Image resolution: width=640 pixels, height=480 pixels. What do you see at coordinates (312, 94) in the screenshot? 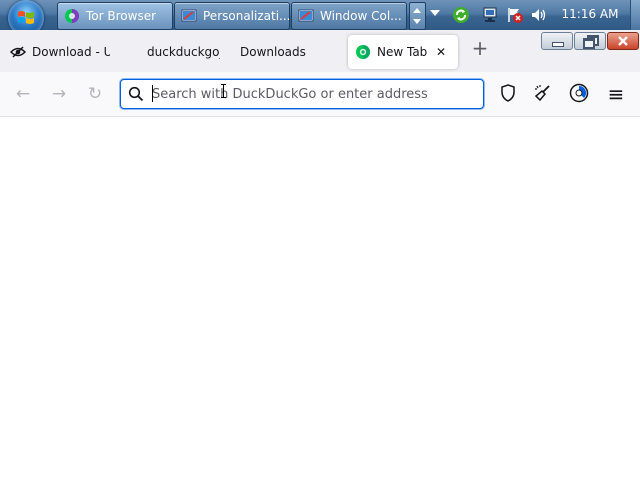
I see `address-input` at bounding box center [312, 94].